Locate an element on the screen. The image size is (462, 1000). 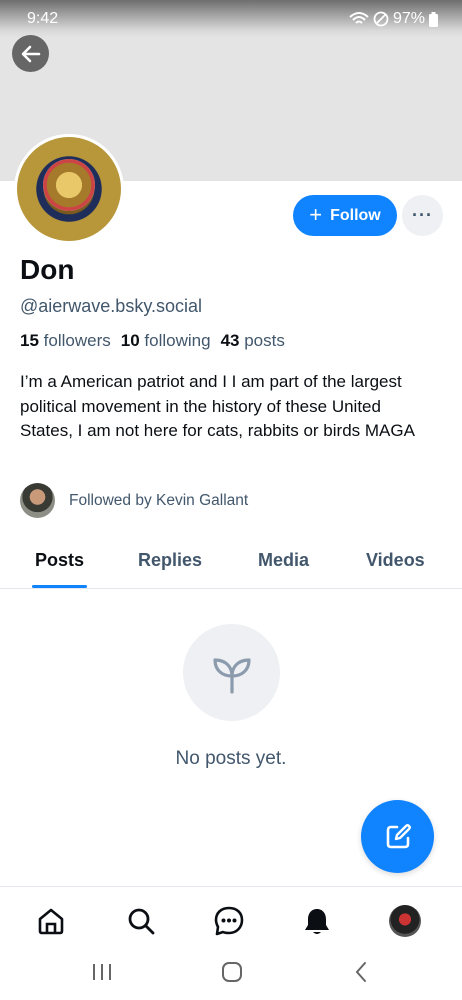
tab-posts: Posts is located at coordinates (59, 560).